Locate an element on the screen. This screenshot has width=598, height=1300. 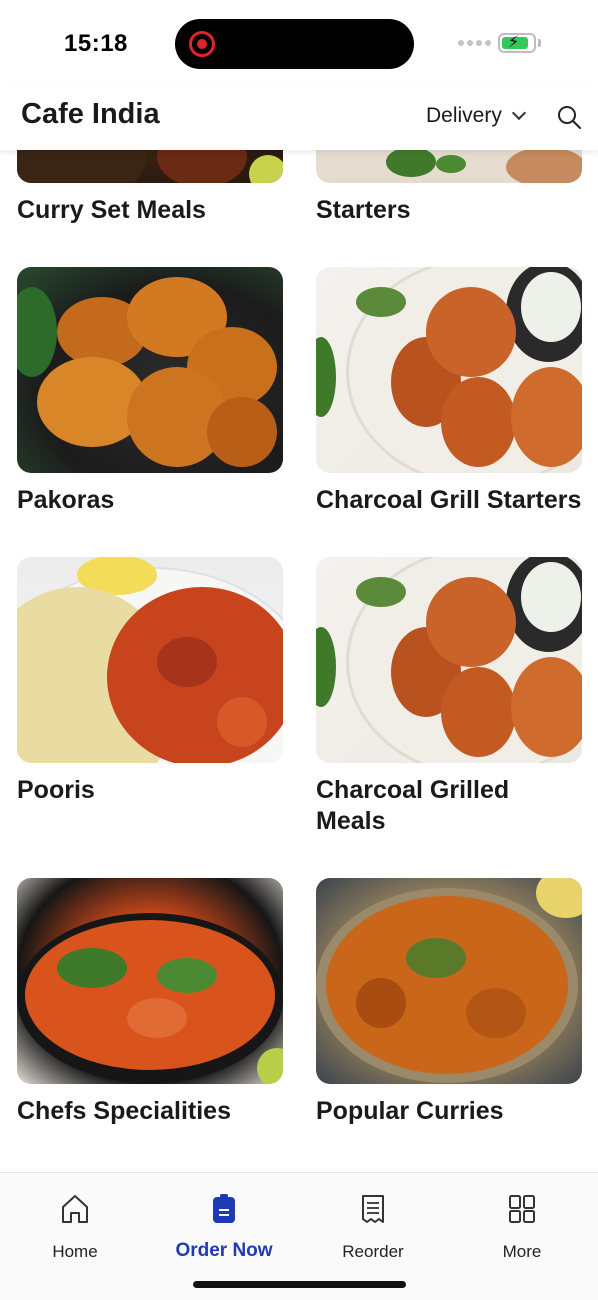
nav-item-more: More is located at coordinates (522, 1227).